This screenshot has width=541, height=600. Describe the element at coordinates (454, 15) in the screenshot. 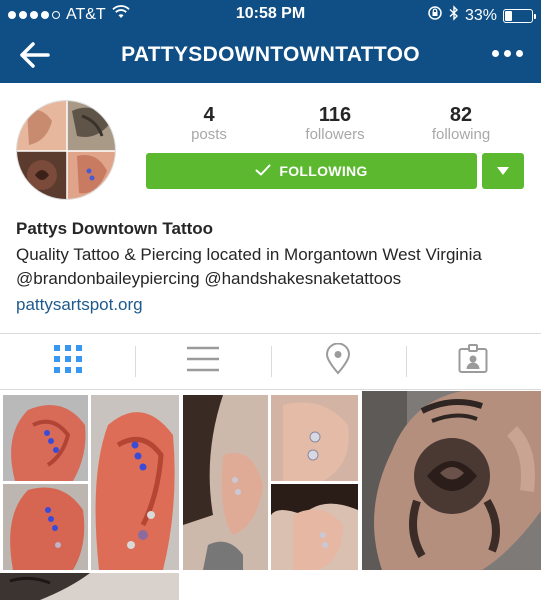

I see `bluetooth-icon` at that location.